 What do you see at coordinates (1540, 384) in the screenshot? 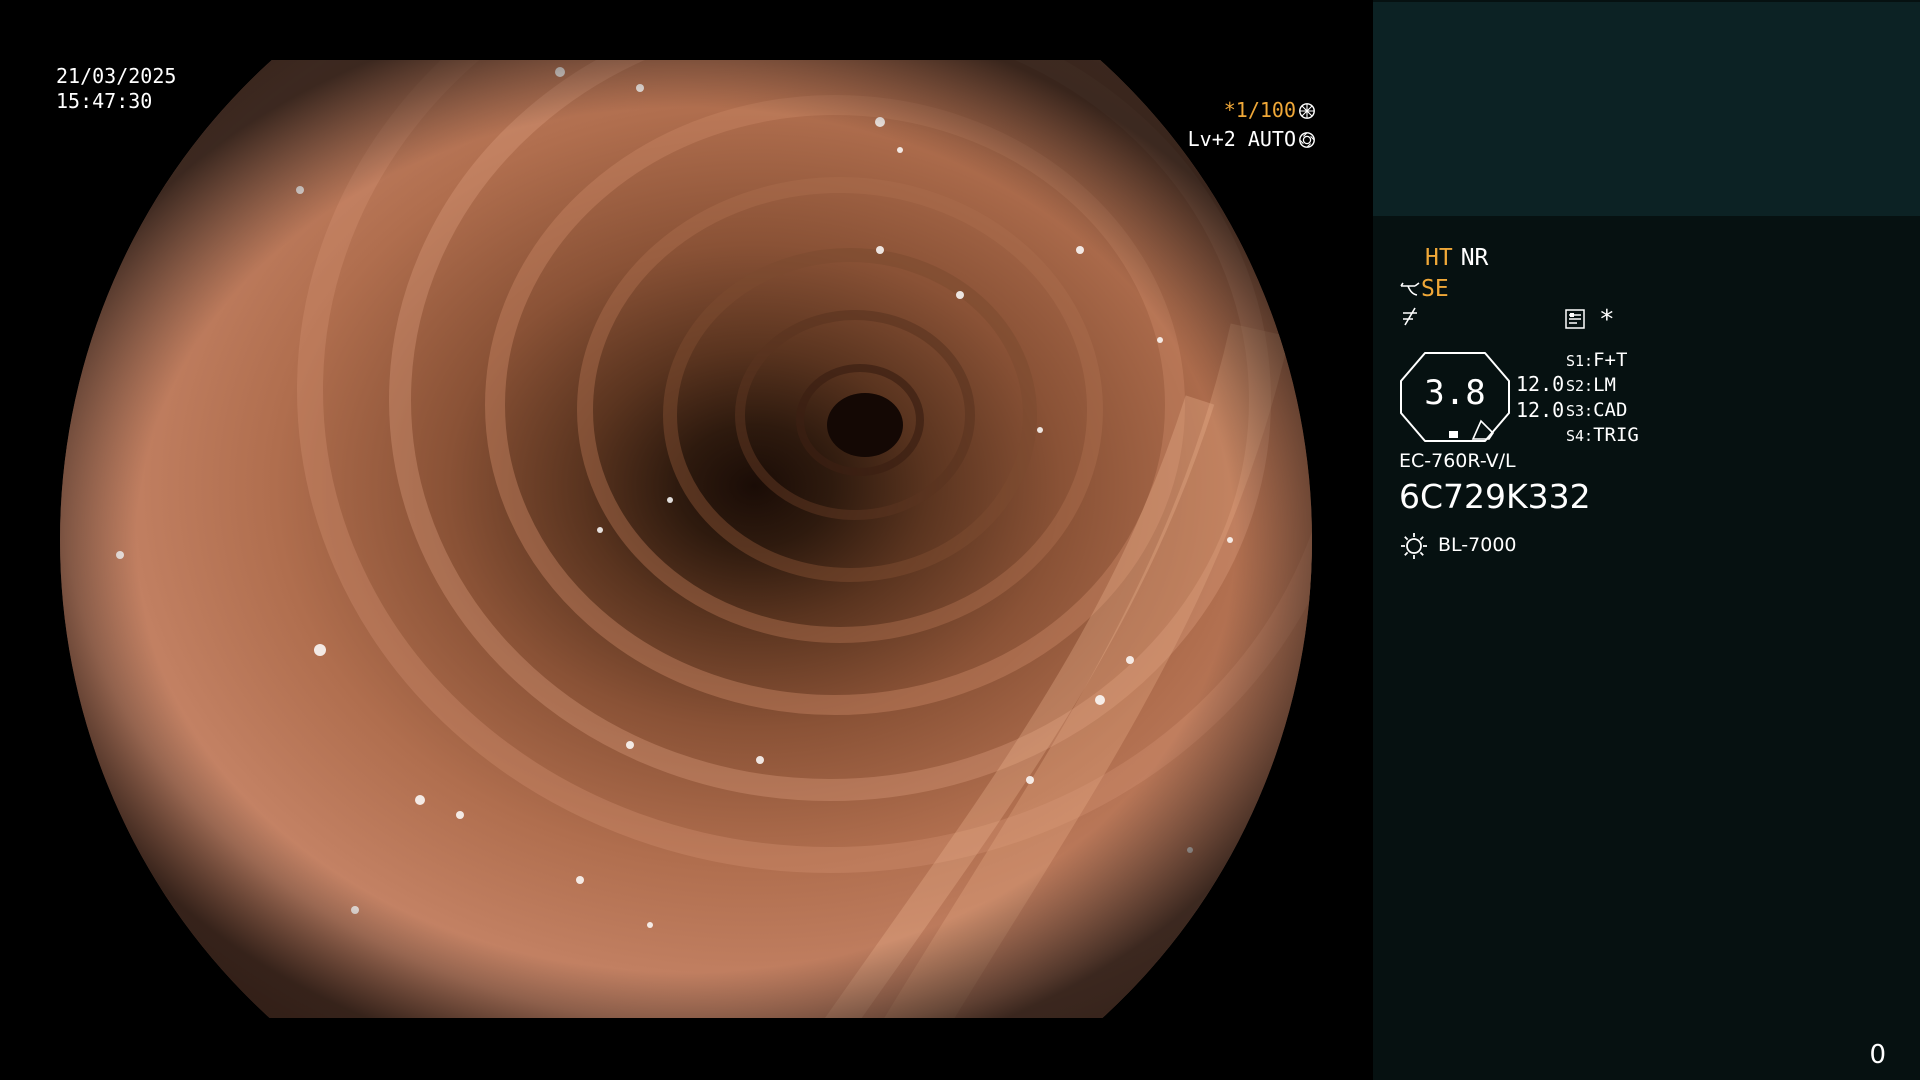
I see `value-a: 12.0` at bounding box center [1540, 384].